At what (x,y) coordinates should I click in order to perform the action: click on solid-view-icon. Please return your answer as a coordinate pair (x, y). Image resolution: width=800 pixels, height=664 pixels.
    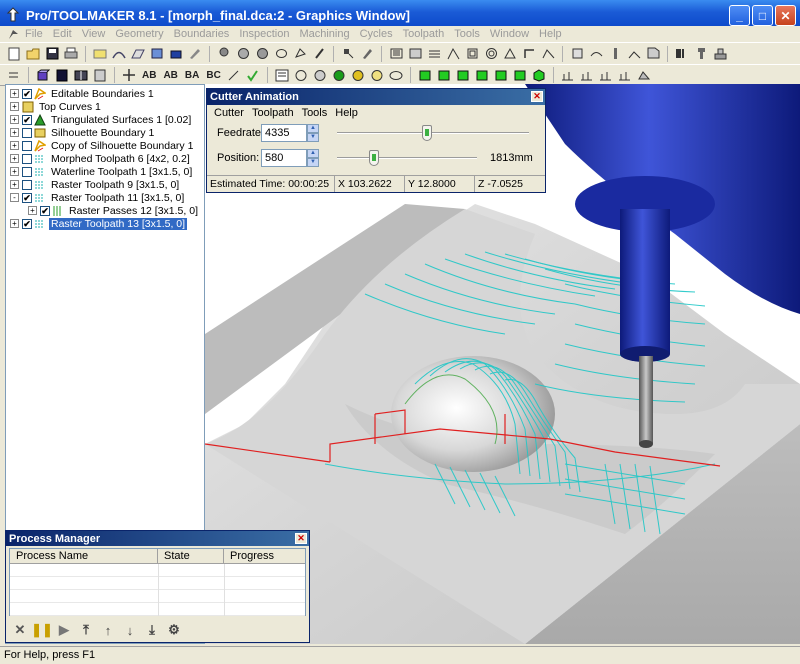
    Looking at the image, I should click on (43, 75).